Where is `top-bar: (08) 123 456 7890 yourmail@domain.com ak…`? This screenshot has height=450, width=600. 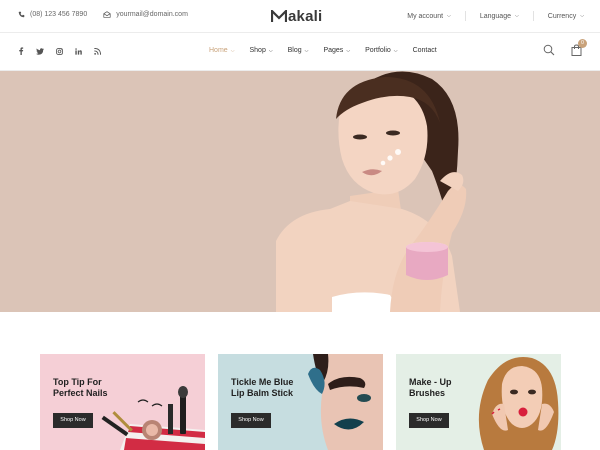 top-bar: (08) 123 456 7890 yourmail@domain.com ak… is located at coordinates (300, 16).